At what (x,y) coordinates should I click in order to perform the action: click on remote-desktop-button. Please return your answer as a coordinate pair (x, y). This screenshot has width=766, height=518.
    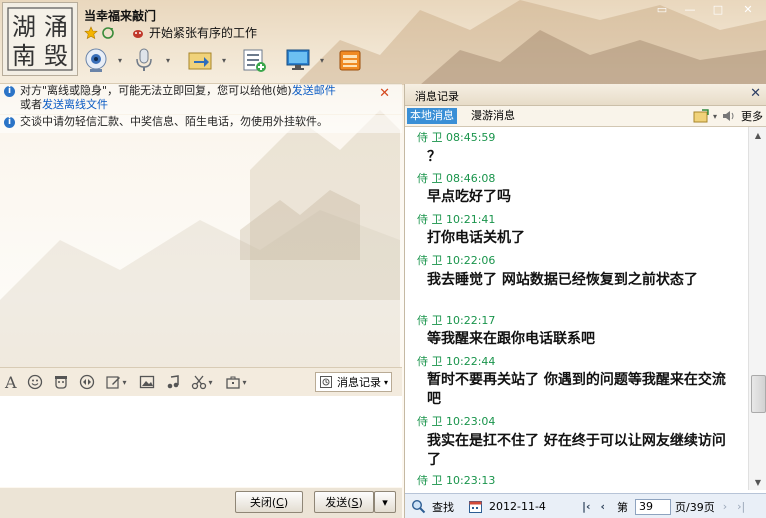
    Looking at the image, I should click on (298, 60).